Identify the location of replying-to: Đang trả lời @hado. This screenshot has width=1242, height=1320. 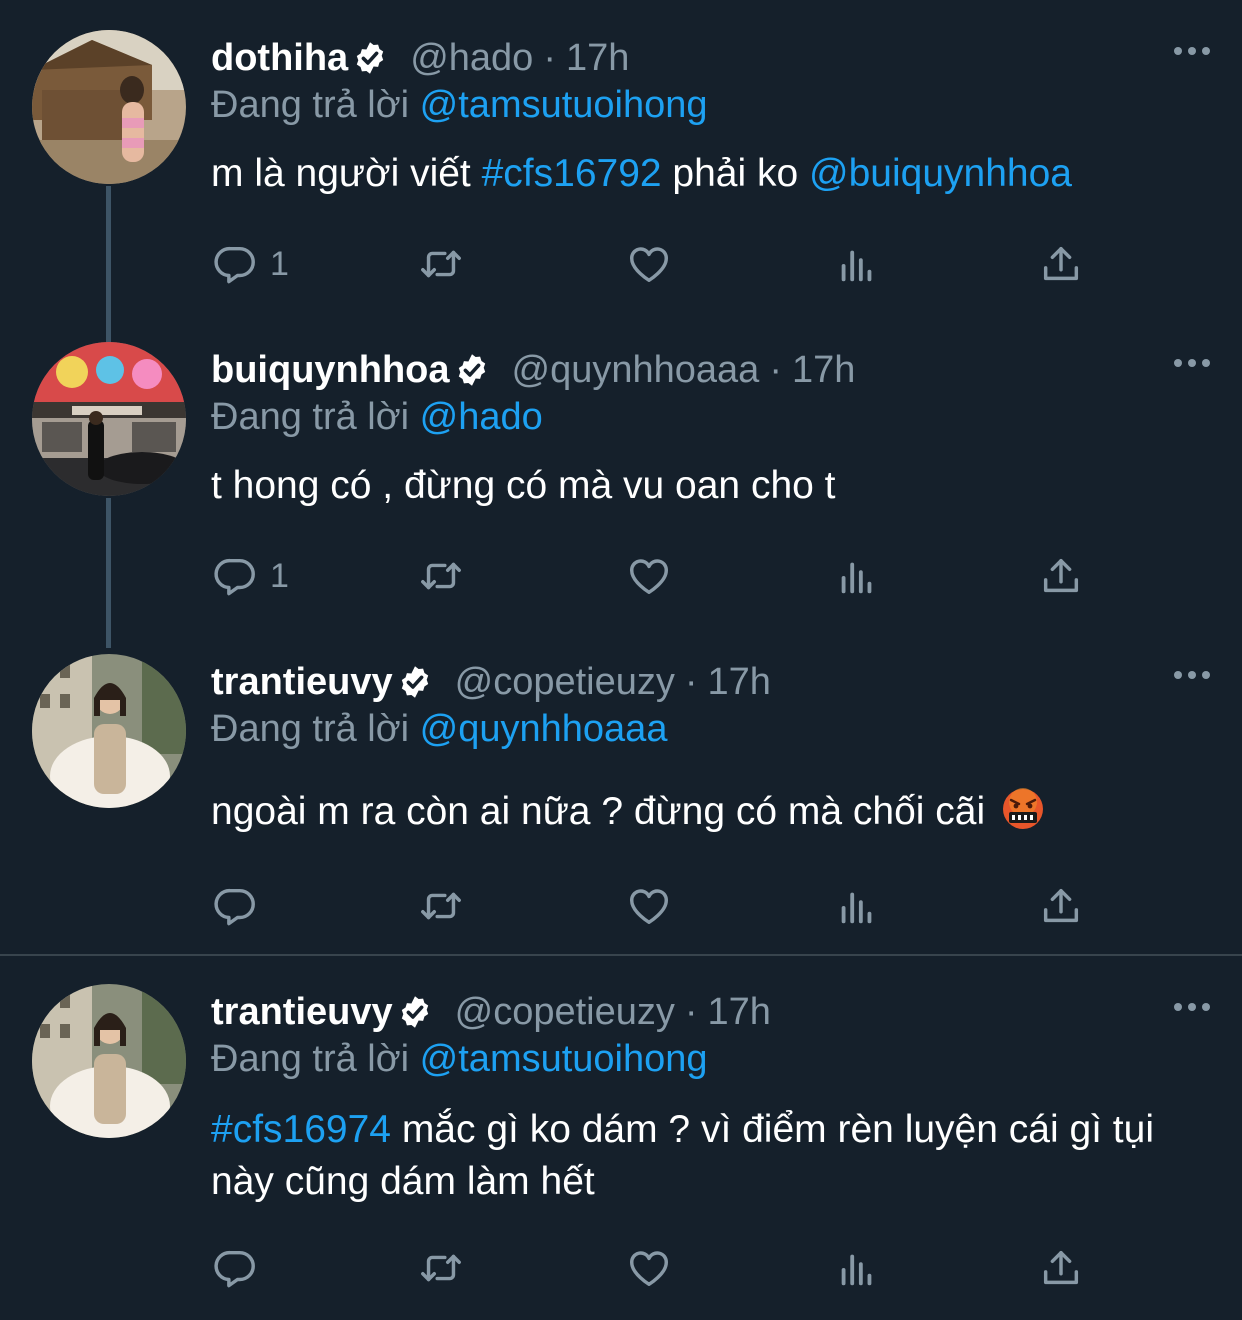
(377, 417).